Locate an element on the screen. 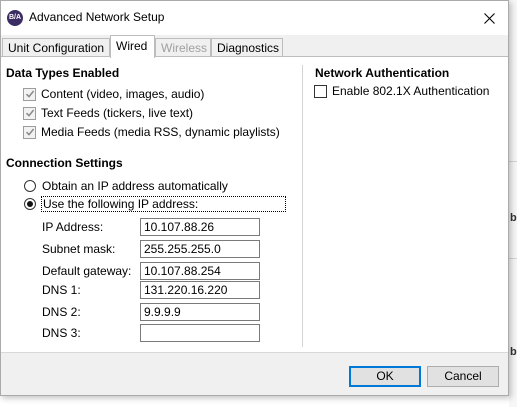 The width and height of the screenshot is (517, 407). subnet-mask-label: Subnet mask: is located at coordinates (79, 249).